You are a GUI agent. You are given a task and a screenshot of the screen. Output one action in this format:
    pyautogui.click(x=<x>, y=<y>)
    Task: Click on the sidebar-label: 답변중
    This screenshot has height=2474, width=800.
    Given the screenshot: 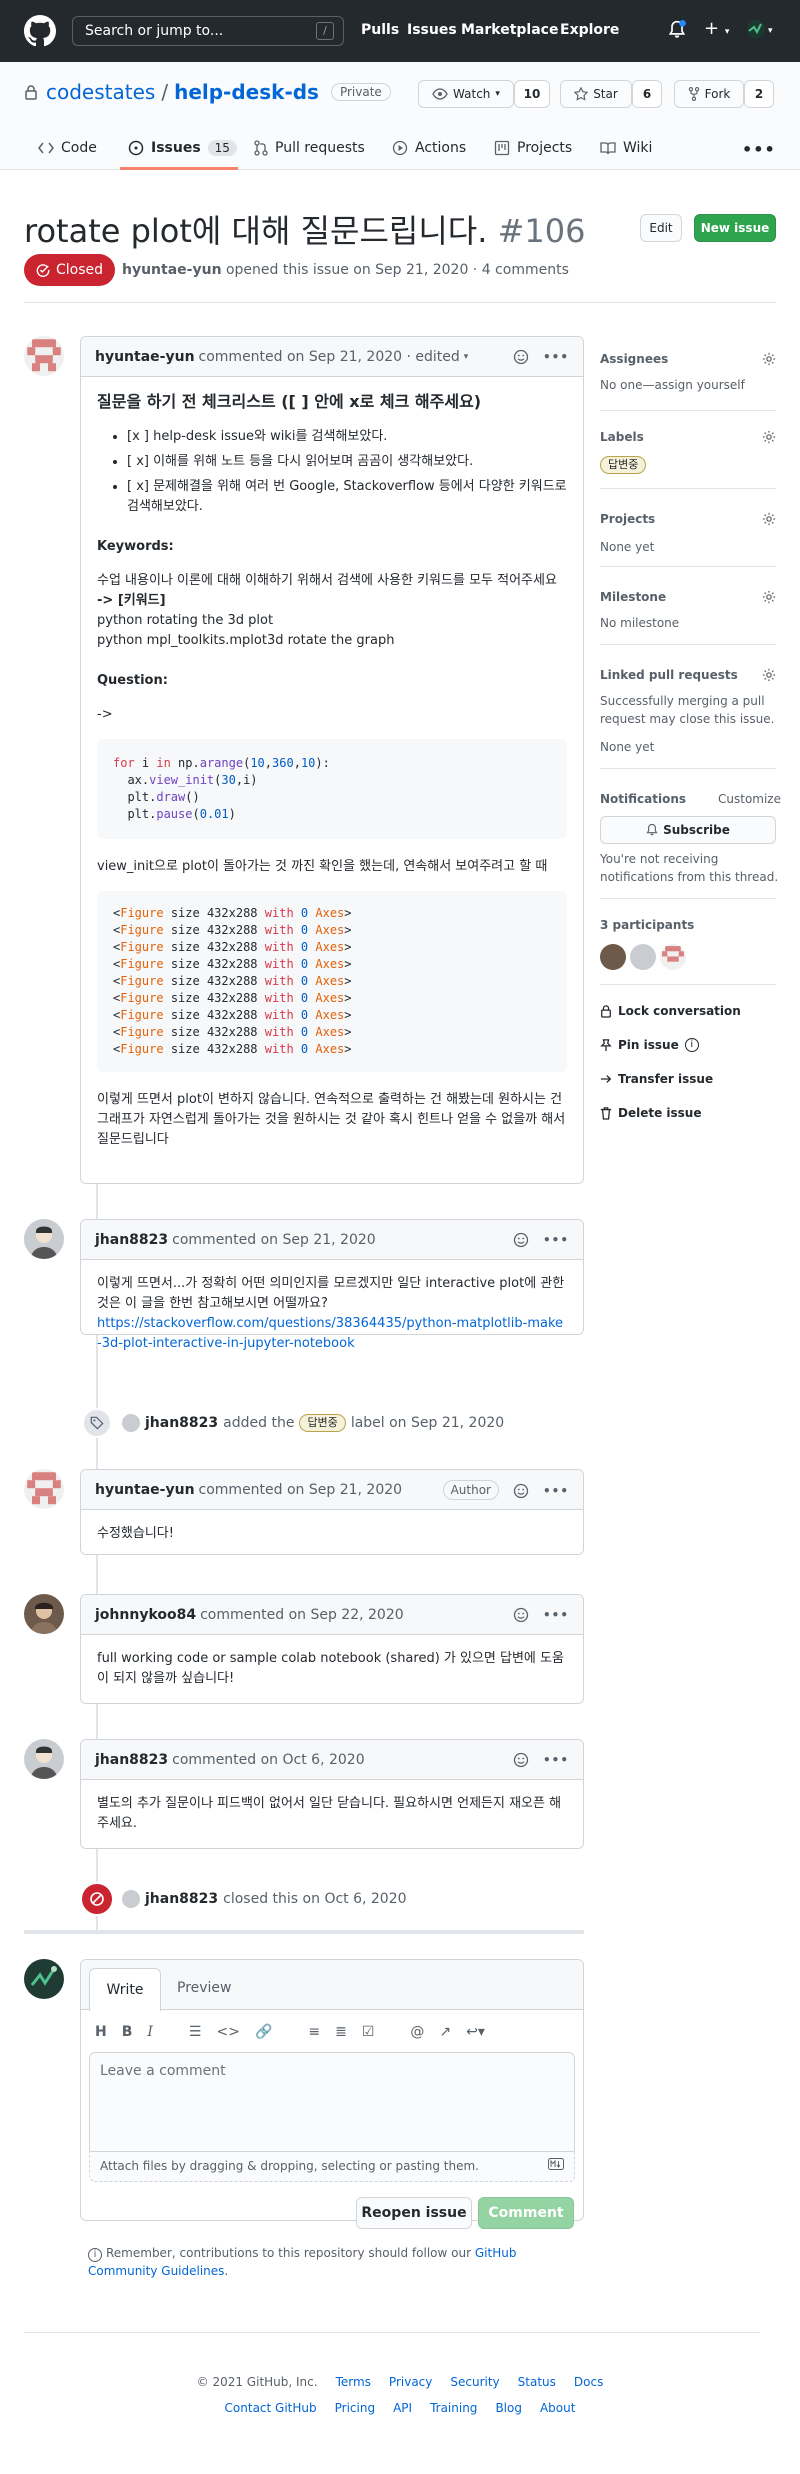 What is the action you would take?
    pyautogui.click(x=623, y=465)
    